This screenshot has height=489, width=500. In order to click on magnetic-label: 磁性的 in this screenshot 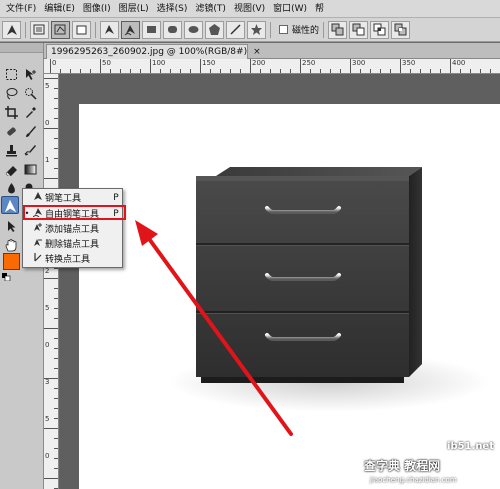, I will do `click(306, 31)`.